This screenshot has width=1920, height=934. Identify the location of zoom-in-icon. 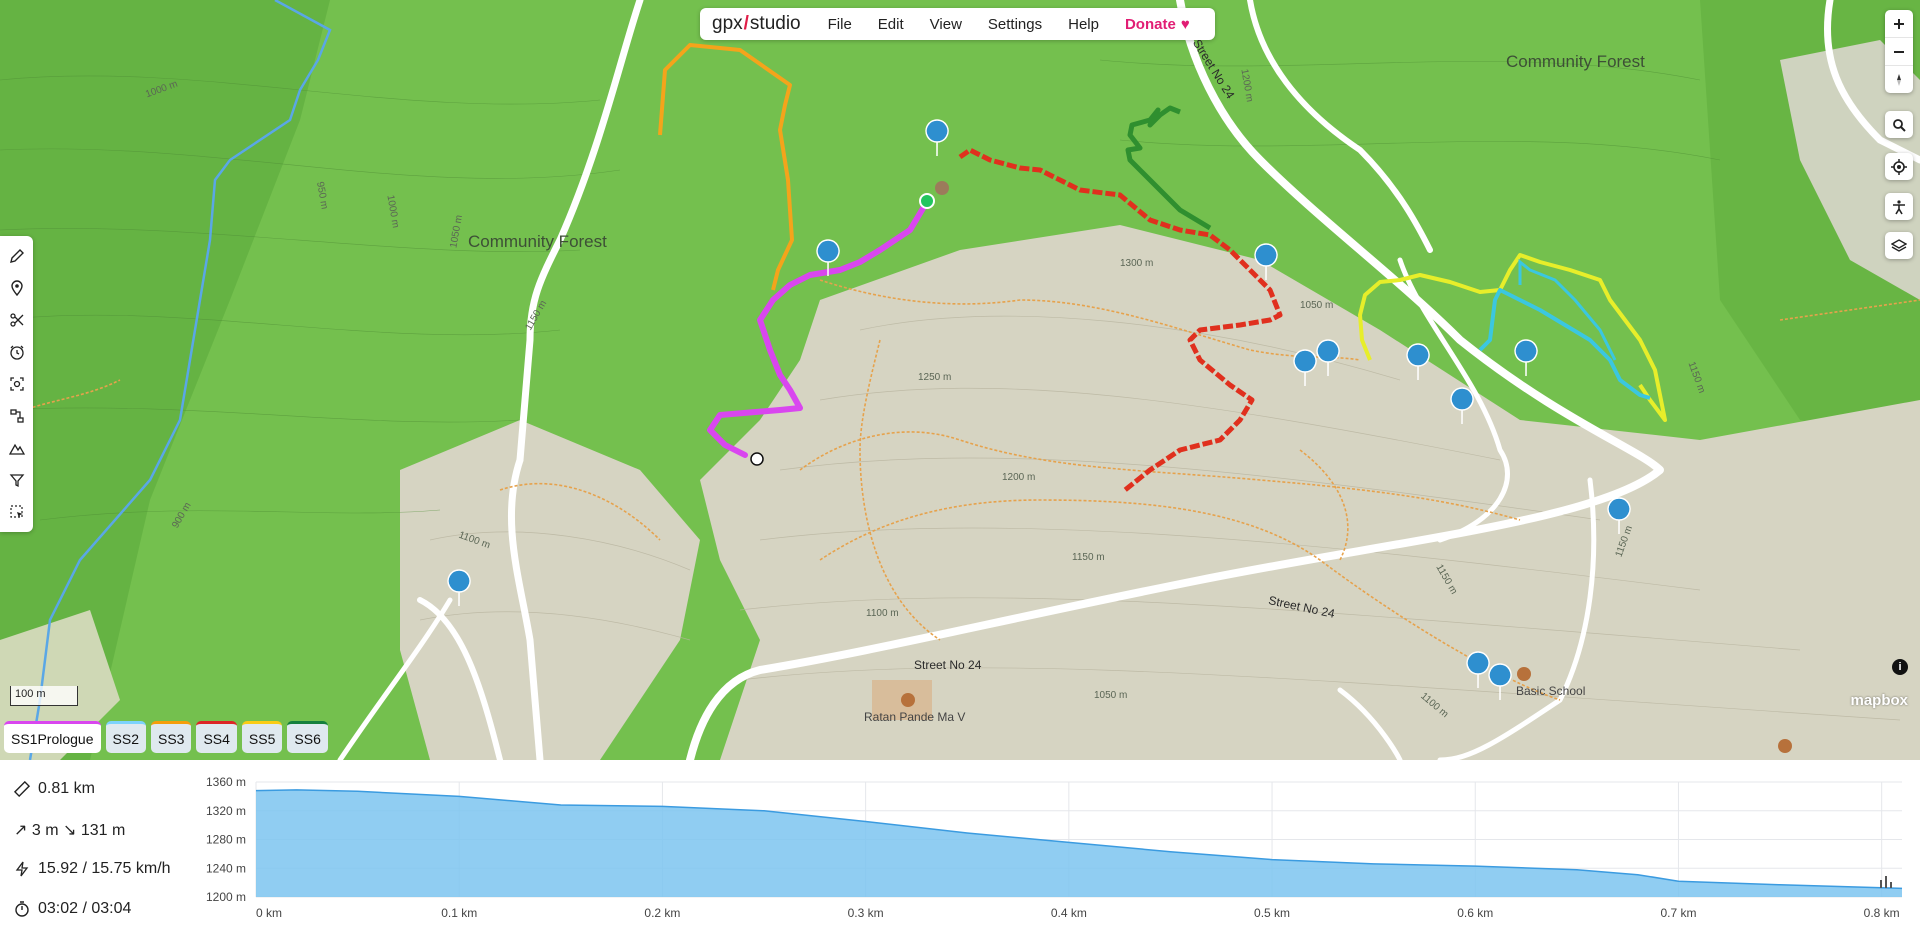
(1899, 24).